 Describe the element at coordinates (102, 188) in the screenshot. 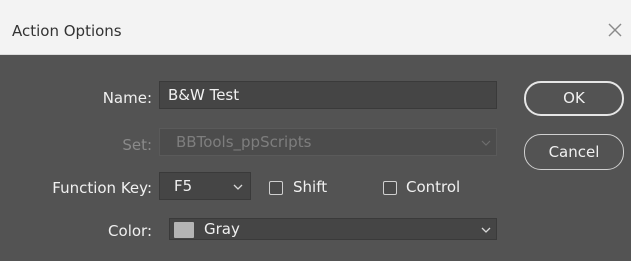

I see `function-key-label: Function Key:` at that location.